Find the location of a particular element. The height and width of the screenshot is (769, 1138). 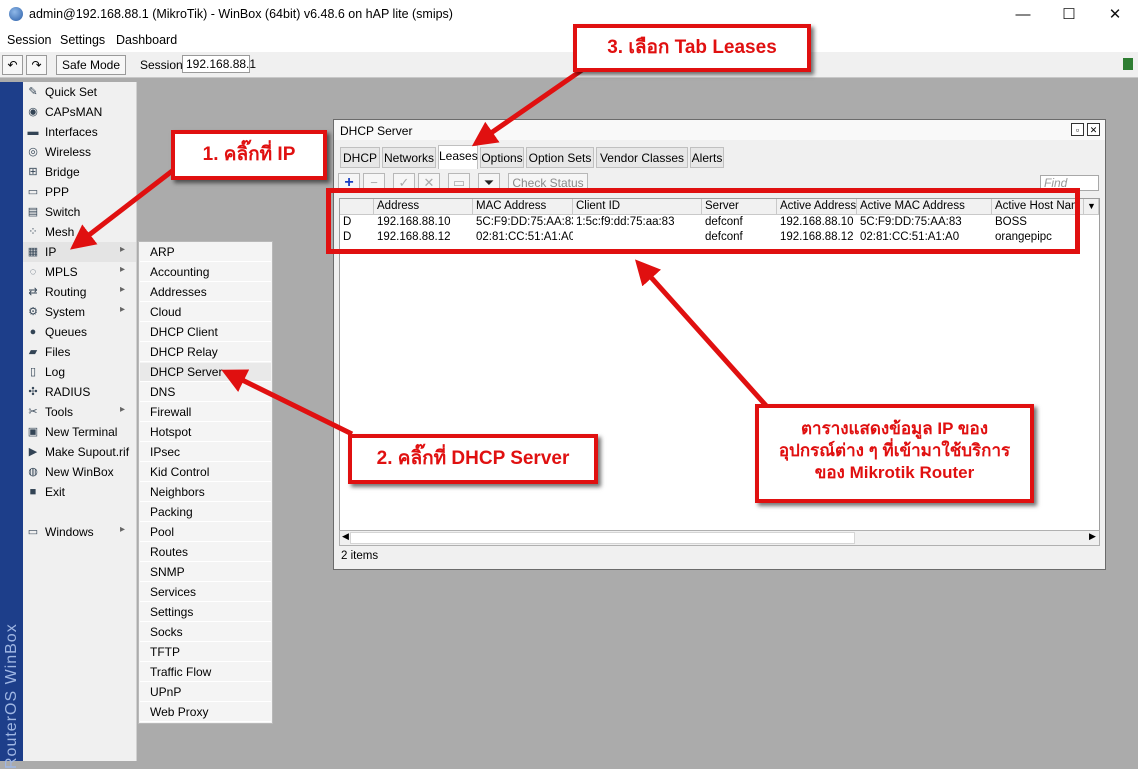

step3-callout: 3. เลือก Tab Leases is located at coordinates (692, 48).